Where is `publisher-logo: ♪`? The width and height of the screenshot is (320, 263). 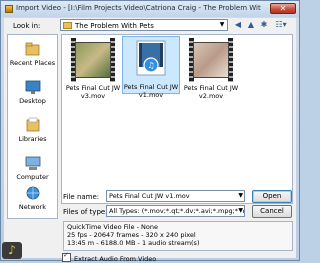 publisher-logo: ♪ is located at coordinates (12, 250).